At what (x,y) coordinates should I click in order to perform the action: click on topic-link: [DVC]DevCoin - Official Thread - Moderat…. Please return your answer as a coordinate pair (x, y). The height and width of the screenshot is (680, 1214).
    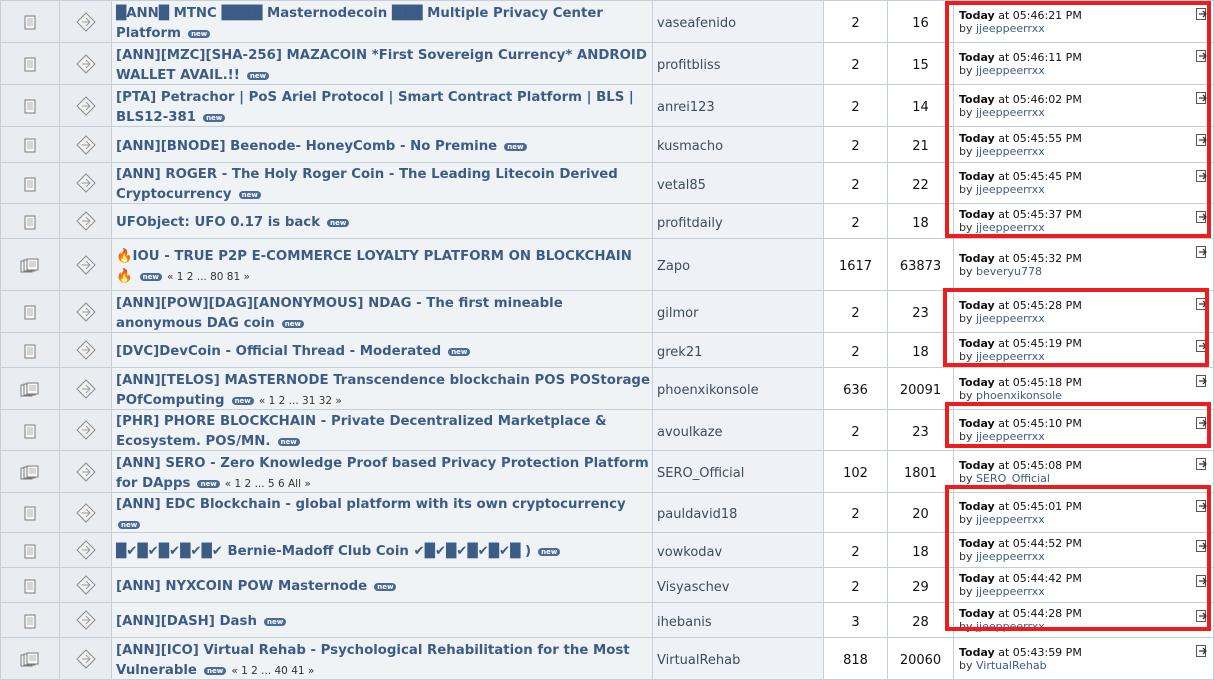
    Looking at the image, I should click on (278, 351).